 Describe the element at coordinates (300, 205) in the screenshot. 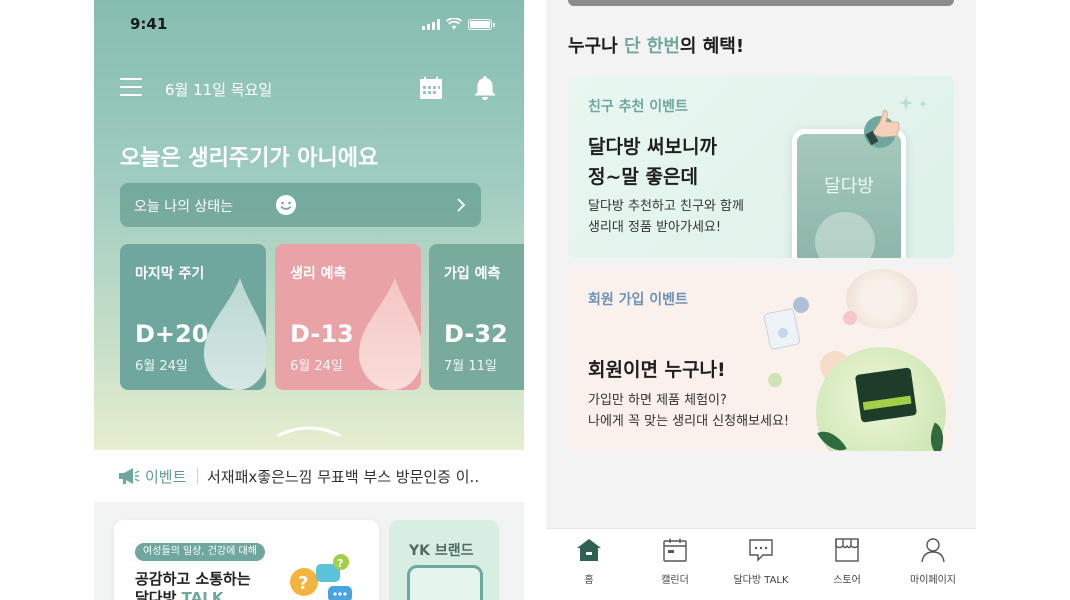

I see `mood-check-button: 오늘 나의 상태는` at that location.